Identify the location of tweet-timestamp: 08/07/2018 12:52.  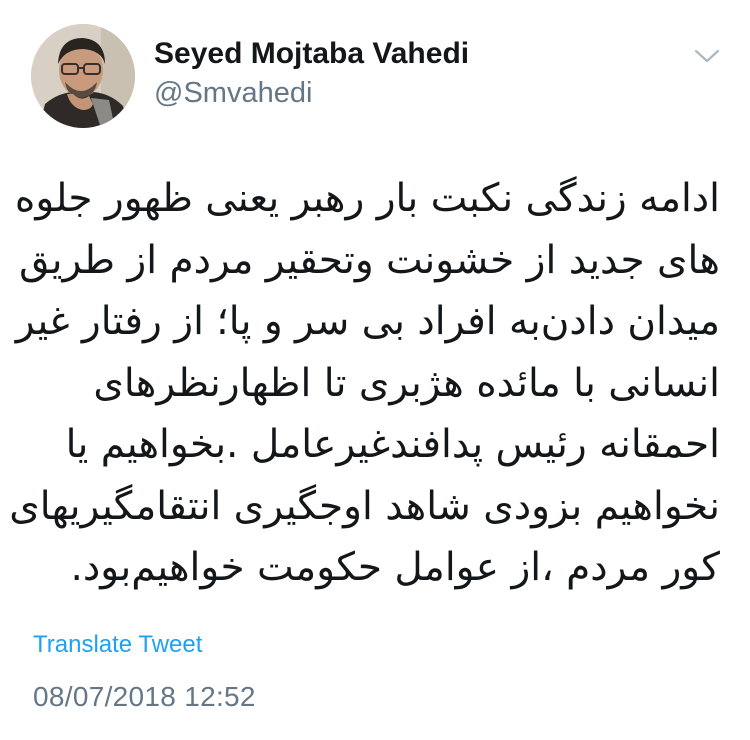
(144, 697).